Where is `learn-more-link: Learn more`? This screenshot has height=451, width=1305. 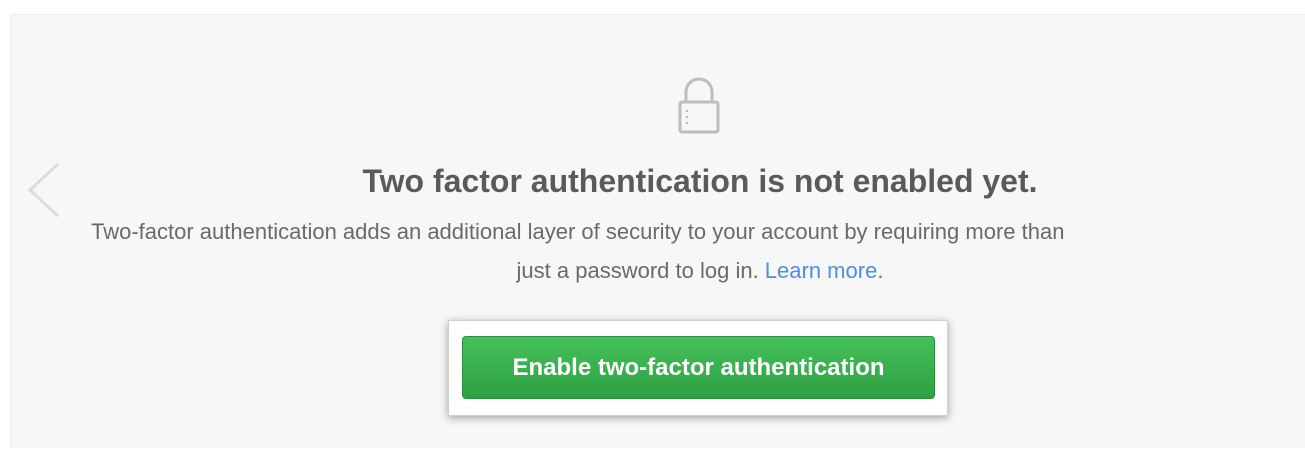
learn-more-link: Learn more is located at coordinates (821, 270).